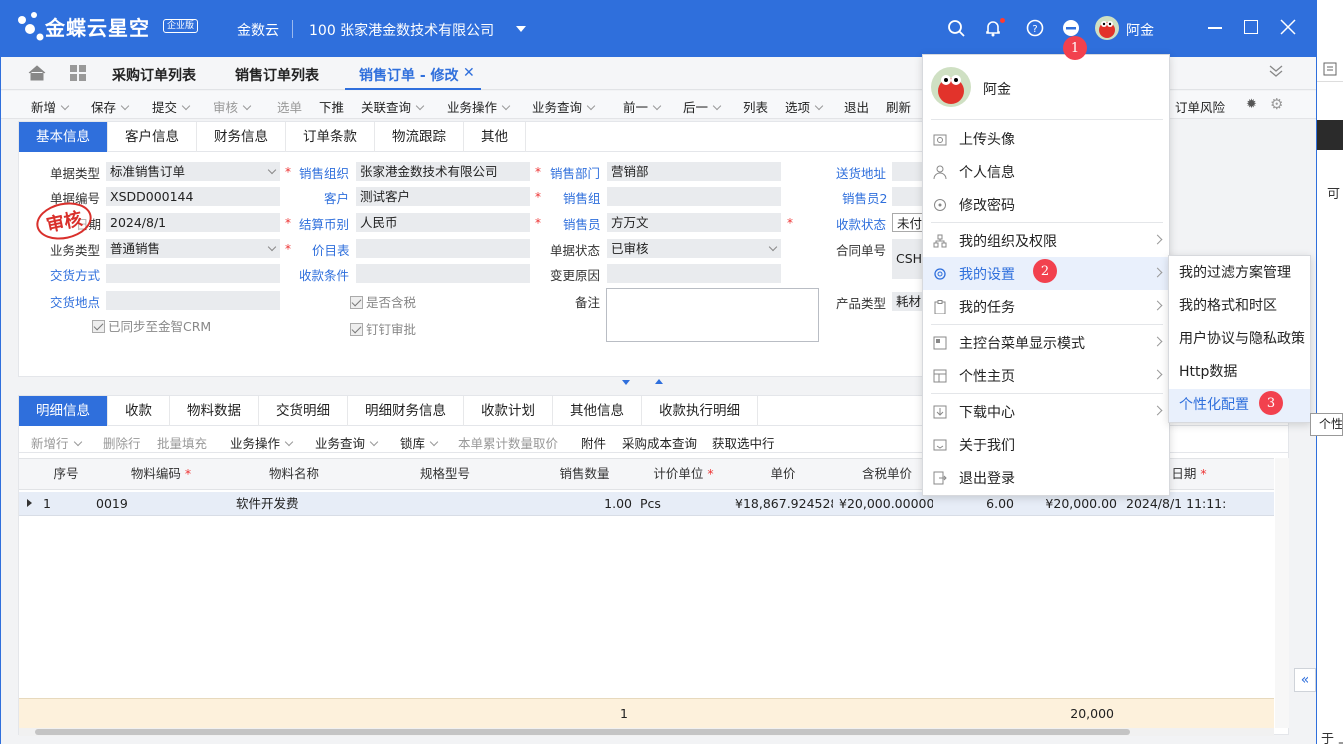  Describe the element at coordinates (1046, 342) in the screenshot. I see `menu-console-display-mode: 主控台菜单显示模式` at that location.